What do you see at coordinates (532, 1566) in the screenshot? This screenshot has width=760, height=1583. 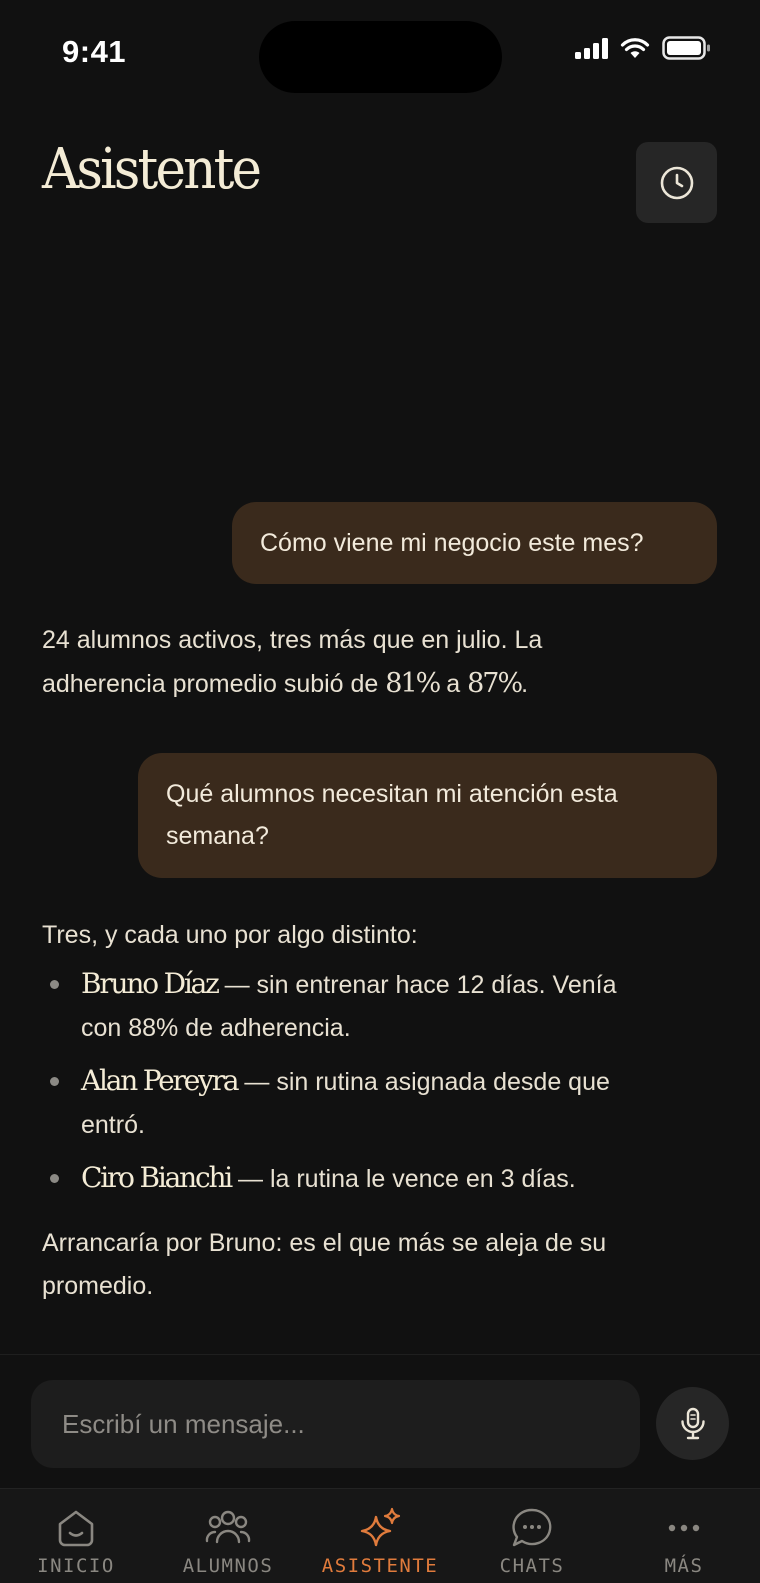 I see `tab-label: CHATS` at bounding box center [532, 1566].